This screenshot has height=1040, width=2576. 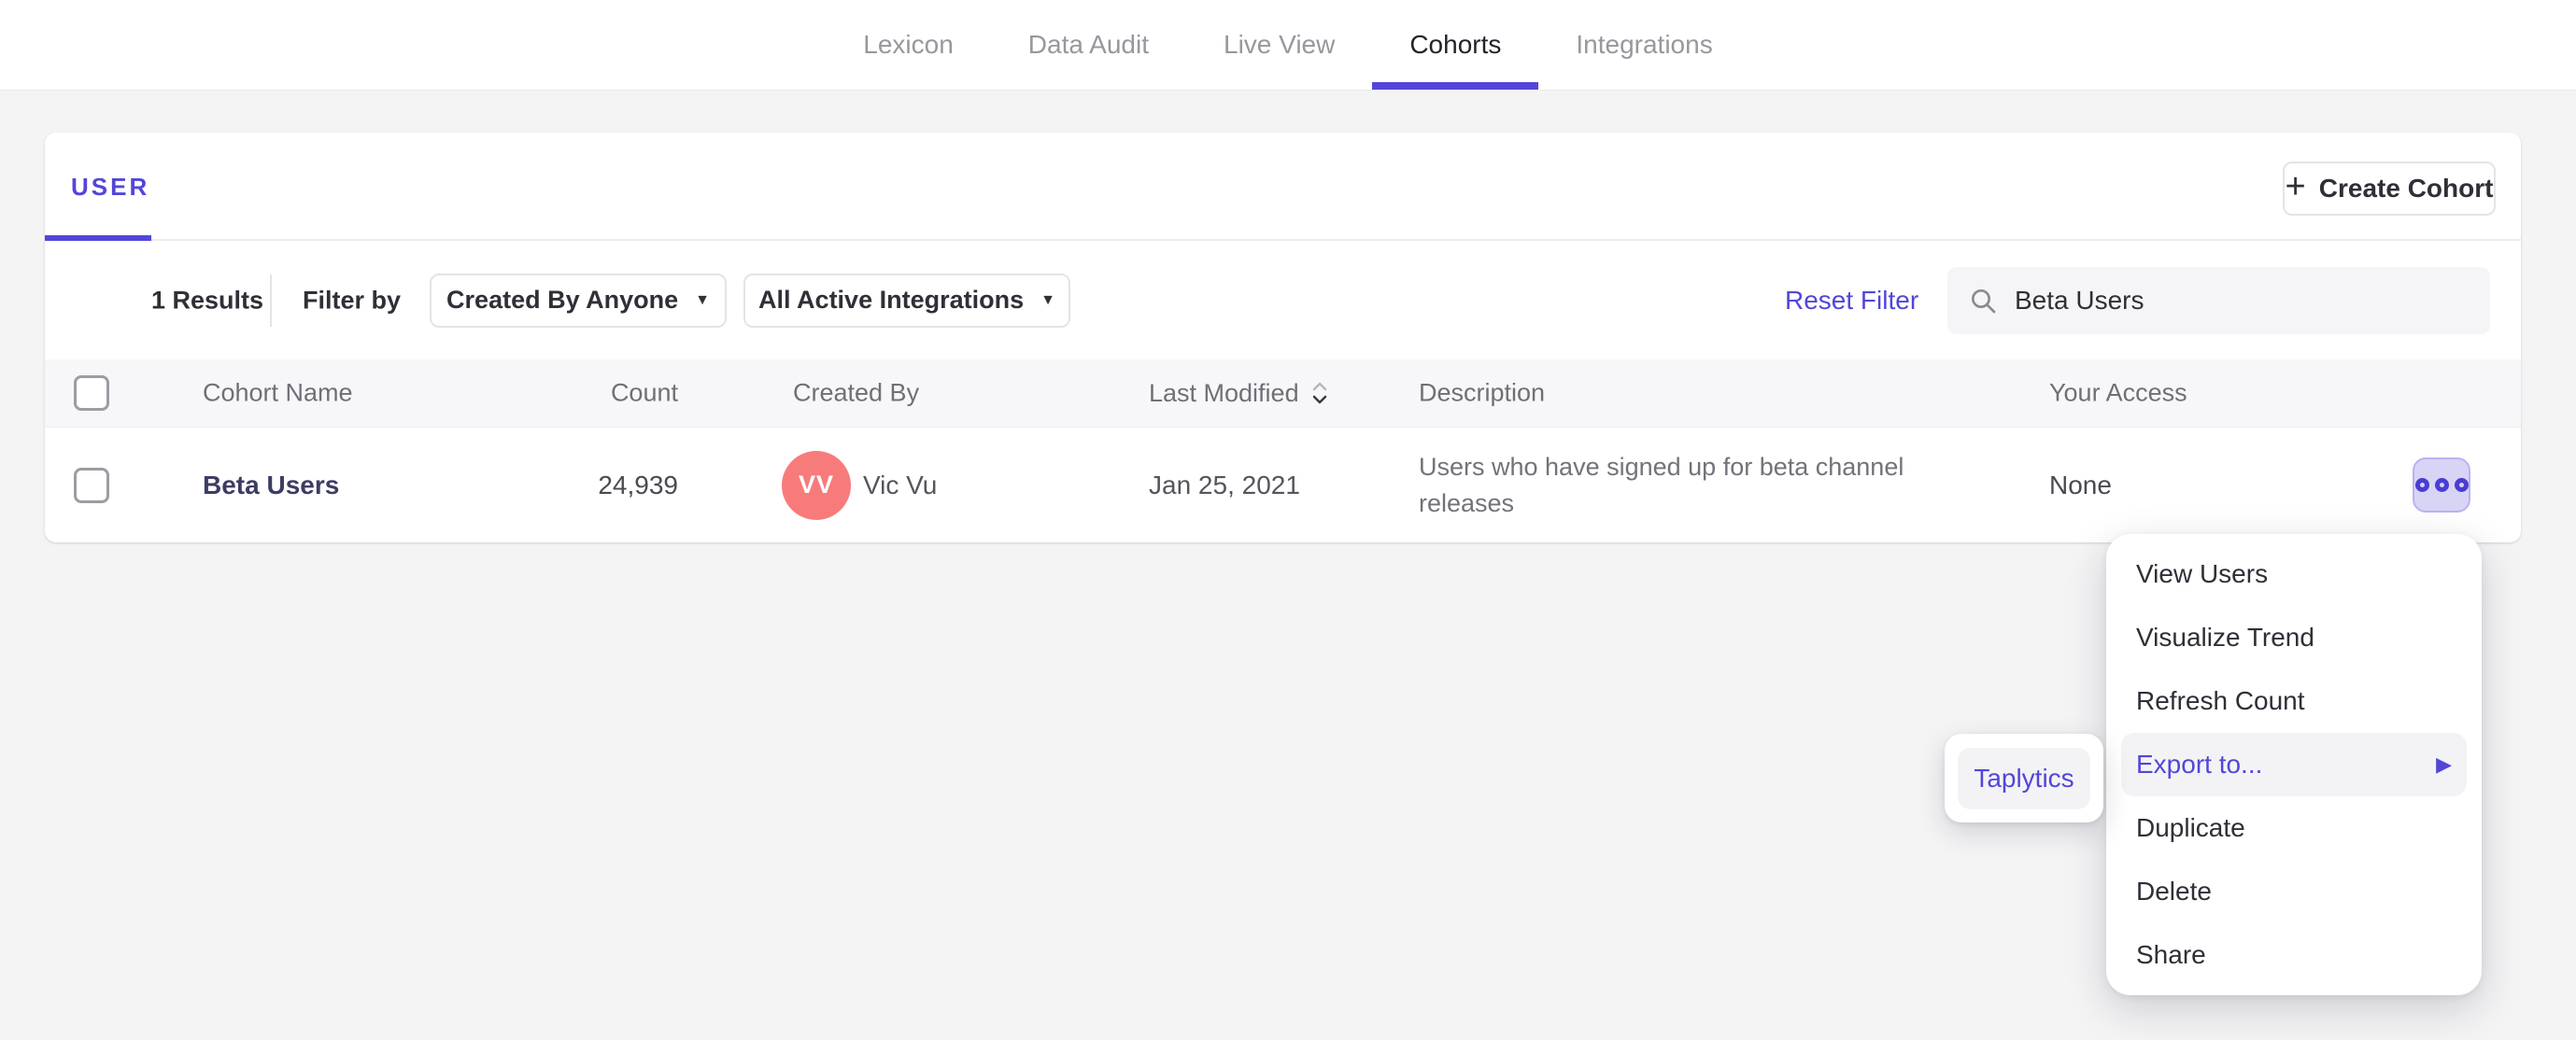 I want to click on tab-user: USER, so click(x=110, y=187).